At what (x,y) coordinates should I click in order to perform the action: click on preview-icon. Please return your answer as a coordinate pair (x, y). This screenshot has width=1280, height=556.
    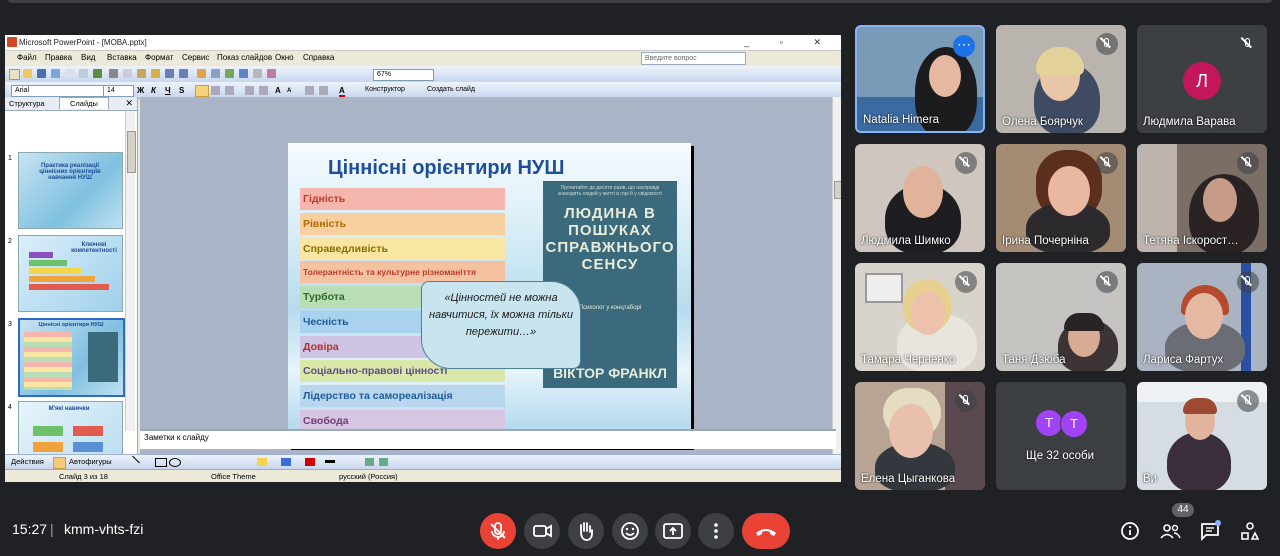
    Looking at the image, I should click on (83, 73).